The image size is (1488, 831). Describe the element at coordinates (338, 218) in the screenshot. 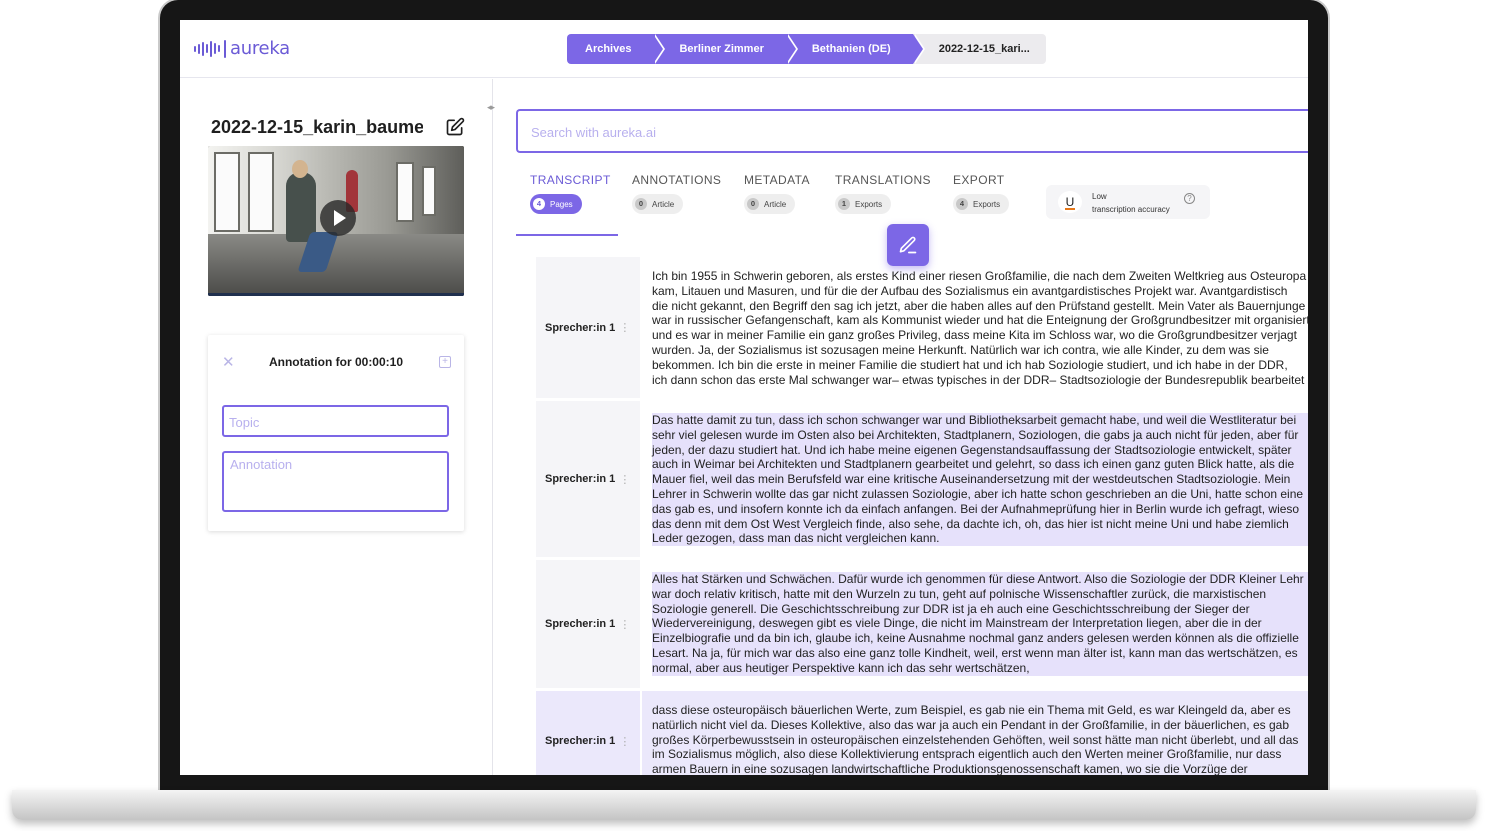

I see `play-icon` at that location.